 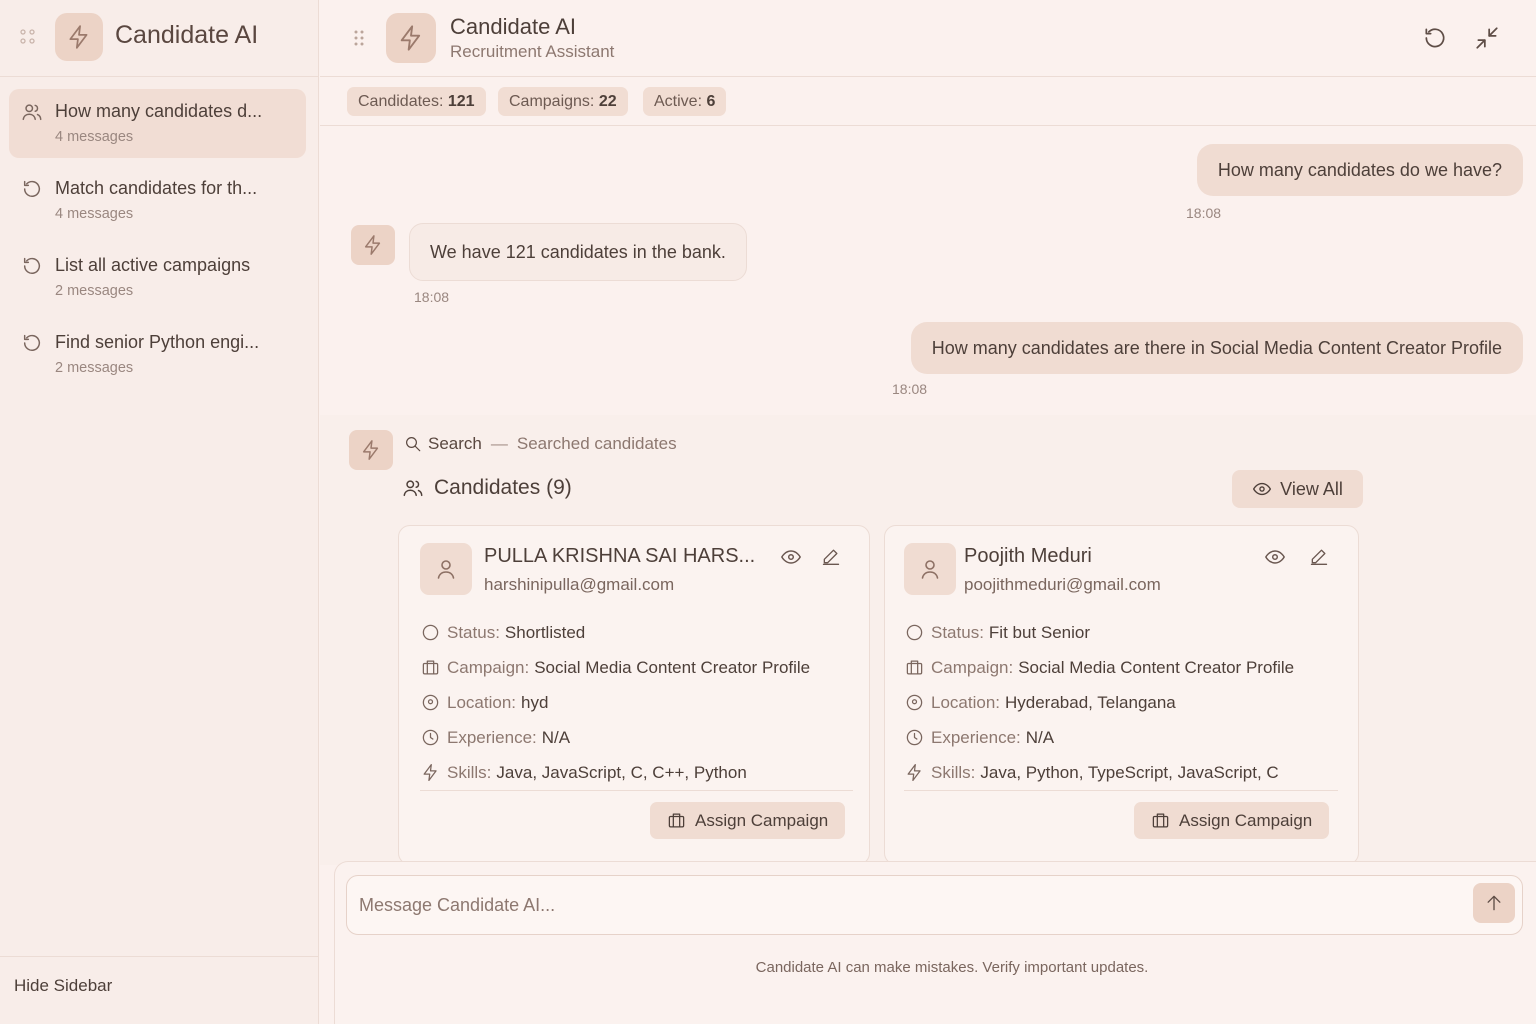 I want to click on candidate-email: poojithmeduri@gmail.com, so click(x=1062, y=584).